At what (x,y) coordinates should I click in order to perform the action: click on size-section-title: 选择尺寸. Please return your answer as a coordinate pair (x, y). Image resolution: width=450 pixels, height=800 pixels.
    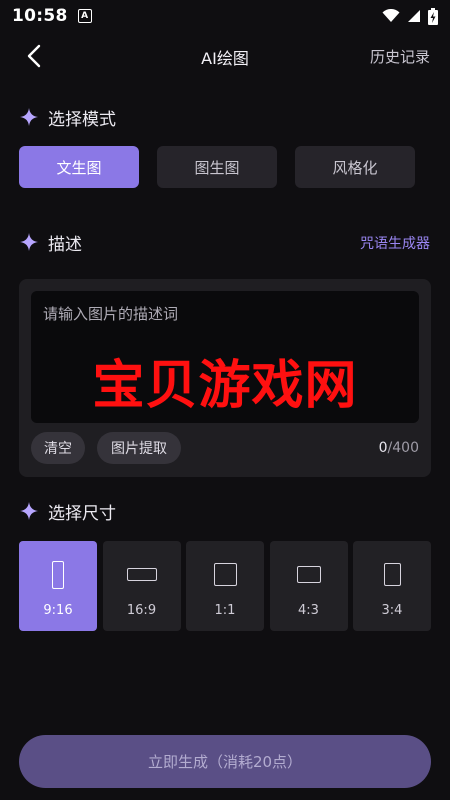
    Looking at the image, I should click on (82, 513).